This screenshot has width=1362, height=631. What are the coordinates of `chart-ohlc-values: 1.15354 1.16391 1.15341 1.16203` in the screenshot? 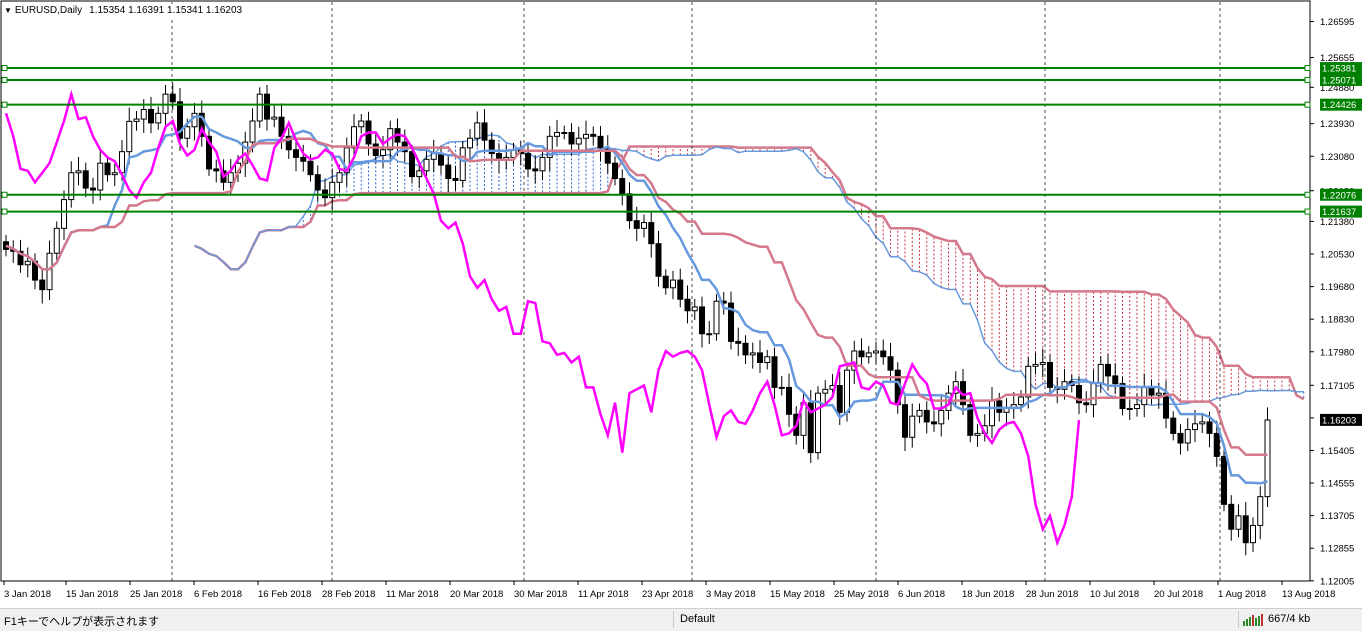 It's located at (166, 10).